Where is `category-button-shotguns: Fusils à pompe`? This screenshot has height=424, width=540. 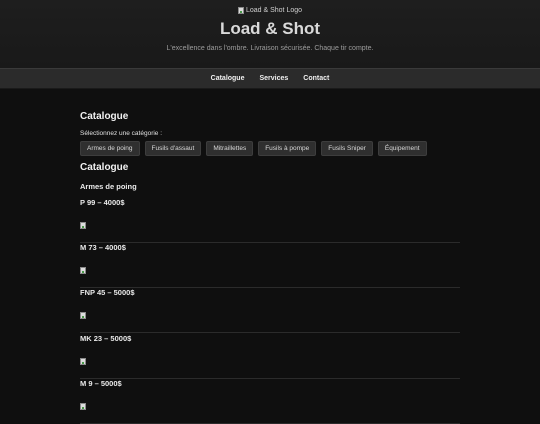
category-button-shotguns: Fusils à pompe is located at coordinates (287, 148).